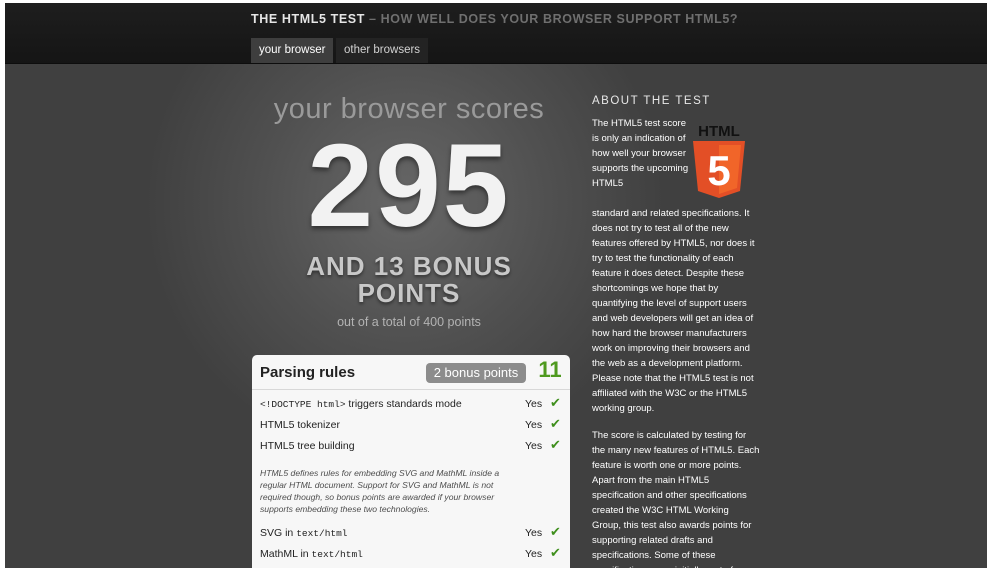  What do you see at coordinates (303, 404) in the screenshot?
I see `row-code: <!DOCTYPE html>` at bounding box center [303, 404].